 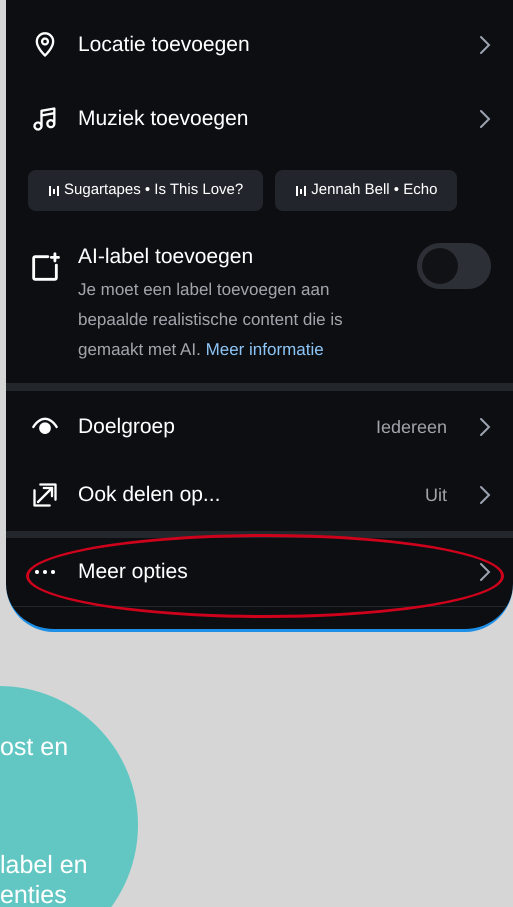 I want to click on row-label: Meer opties, so click(x=133, y=572).